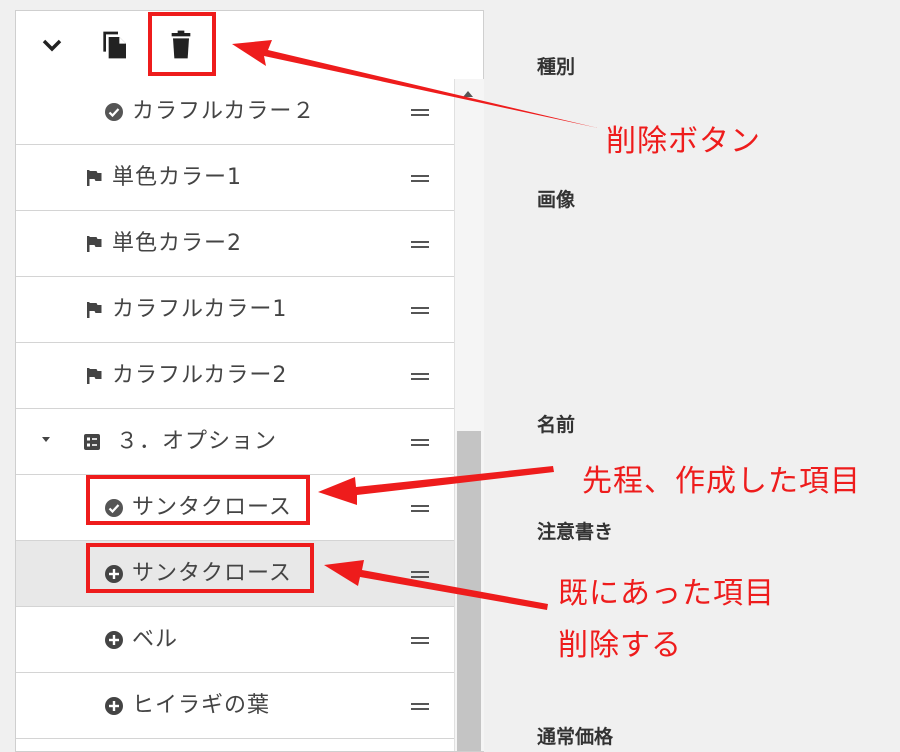 The image size is (900, 752). Describe the element at coordinates (620, 645) in the screenshot. I see `annotation-delete-it: 削除する` at that location.